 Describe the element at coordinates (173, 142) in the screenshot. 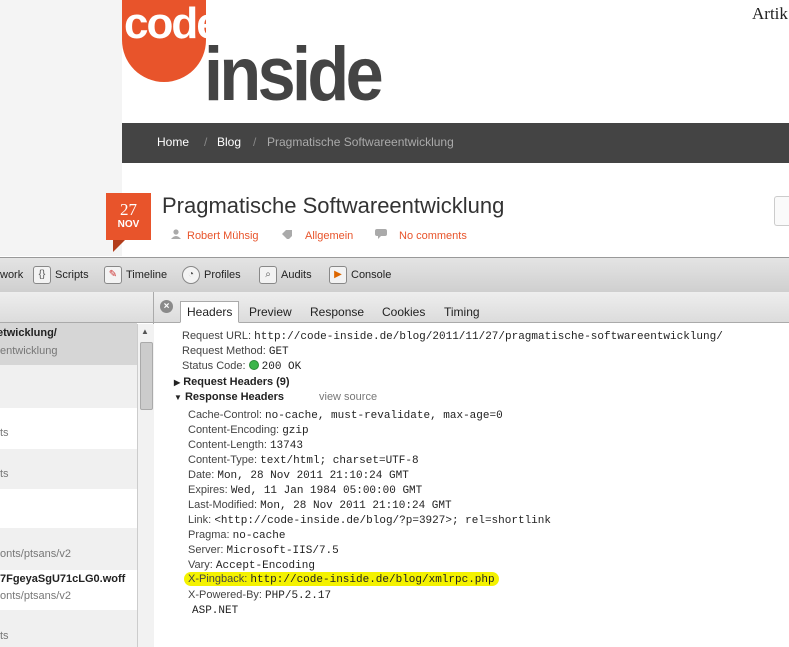

I see `breadcrumb-home: Home` at that location.